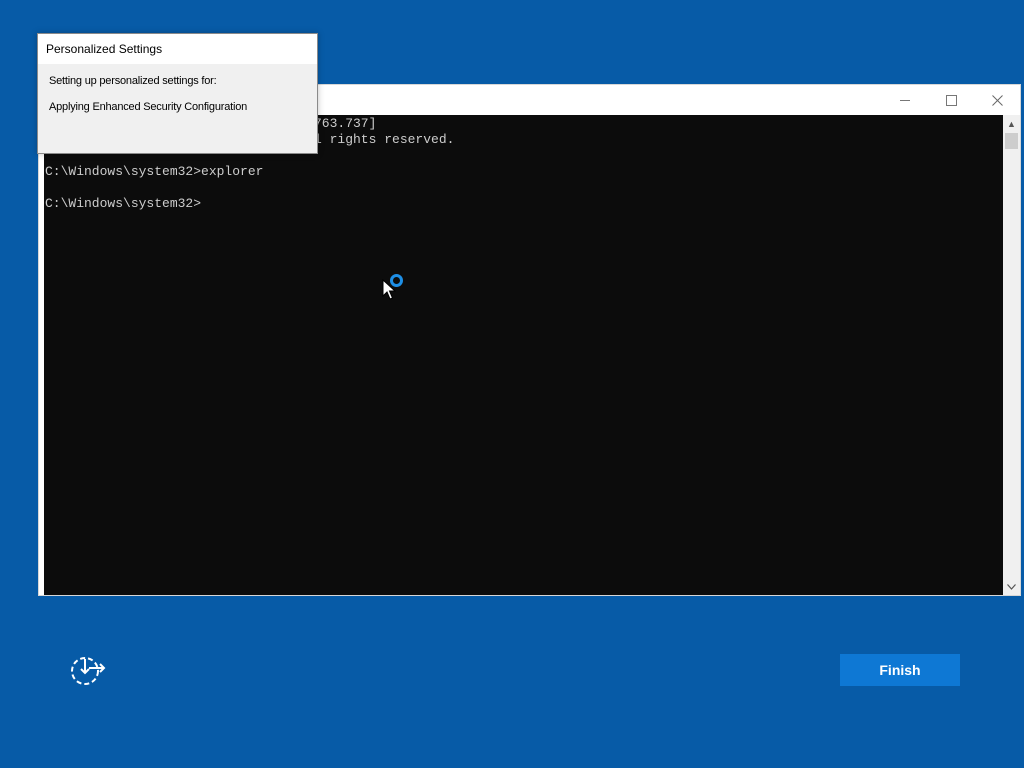  I want to click on console-line-version: 763.737], so click(345, 123).